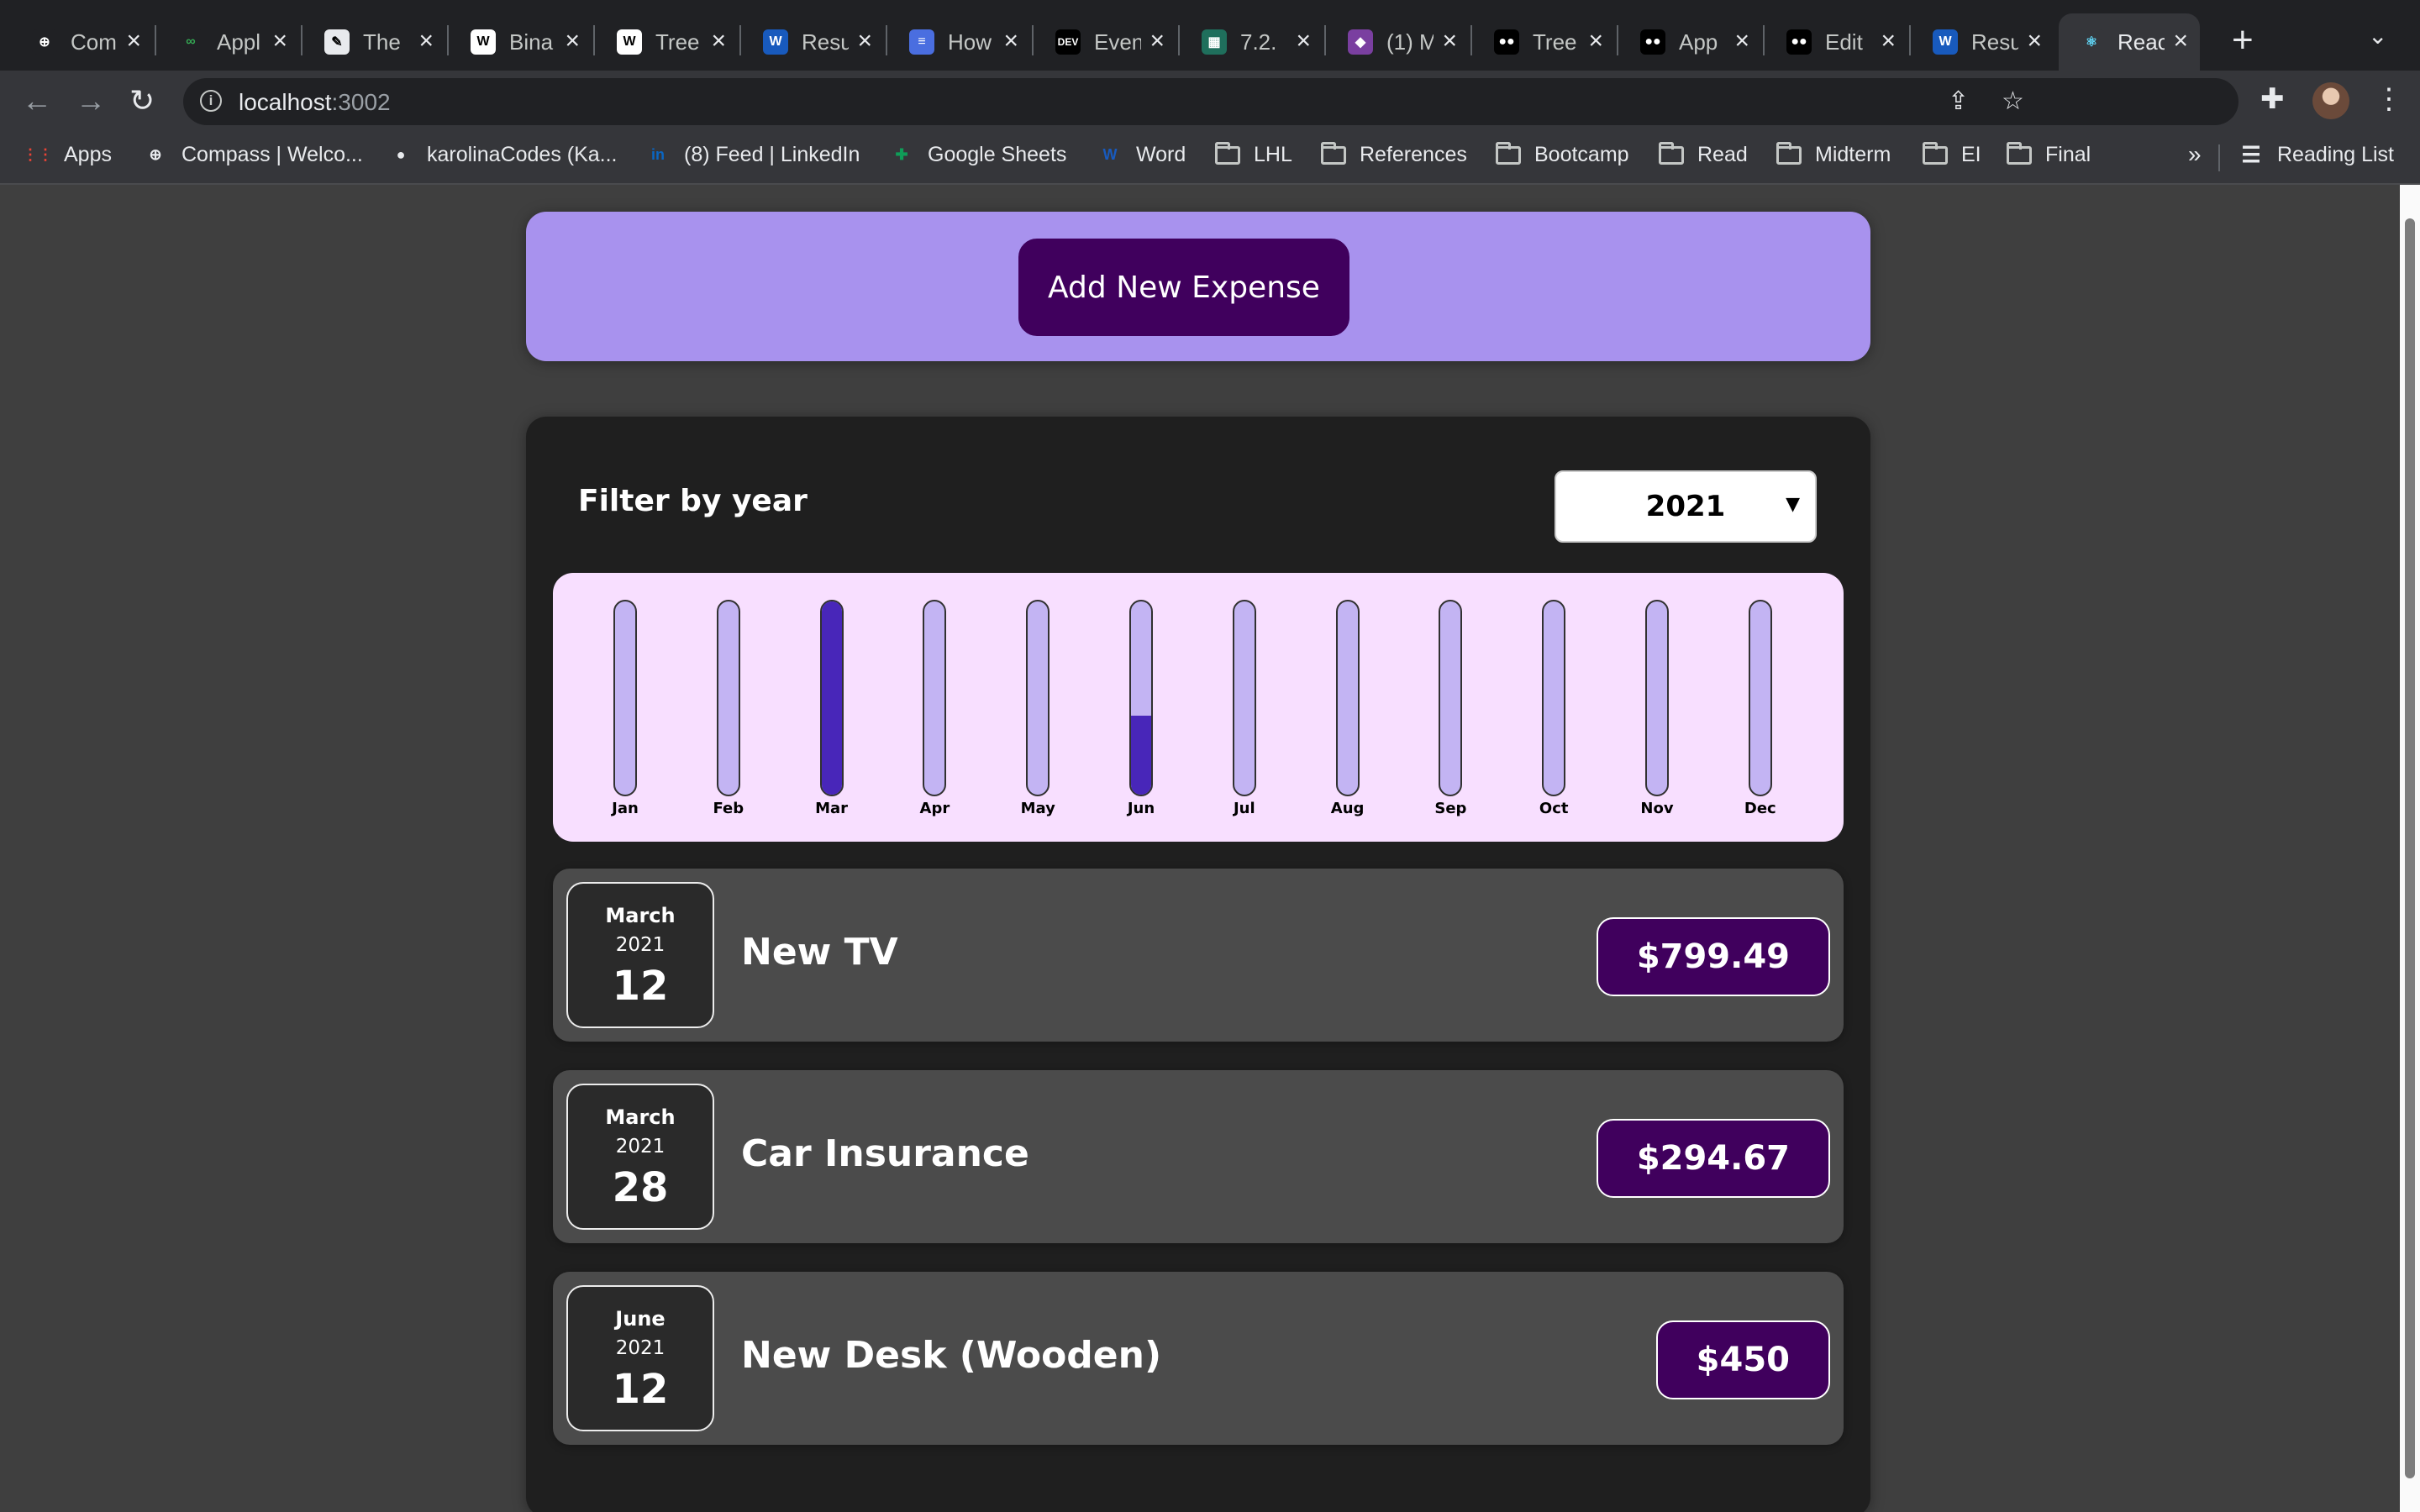 The image size is (2420, 1512). What do you see at coordinates (1704, 154) in the screenshot?
I see `bookmark-item: Read` at bounding box center [1704, 154].